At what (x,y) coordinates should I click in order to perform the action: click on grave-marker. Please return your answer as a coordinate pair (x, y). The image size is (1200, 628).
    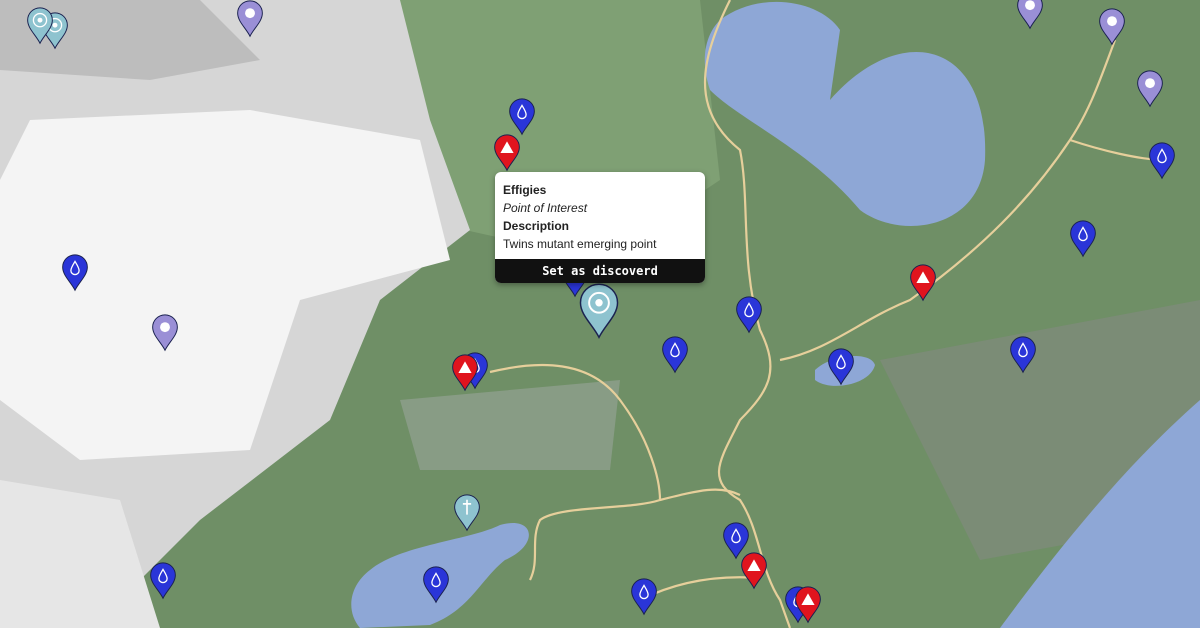
    Looking at the image, I should click on (467, 513).